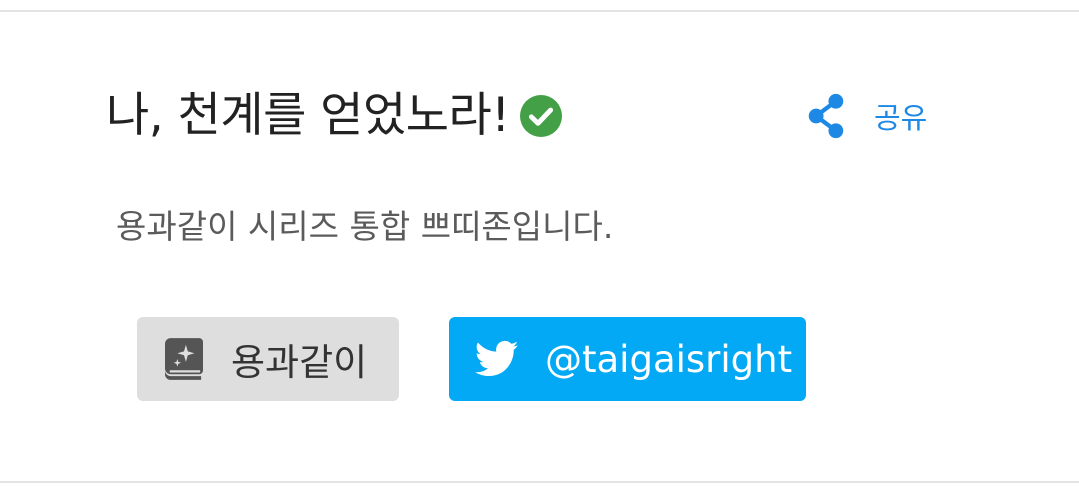 The width and height of the screenshot is (1079, 501). What do you see at coordinates (826, 116) in the screenshot?
I see `share-icon` at bounding box center [826, 116].